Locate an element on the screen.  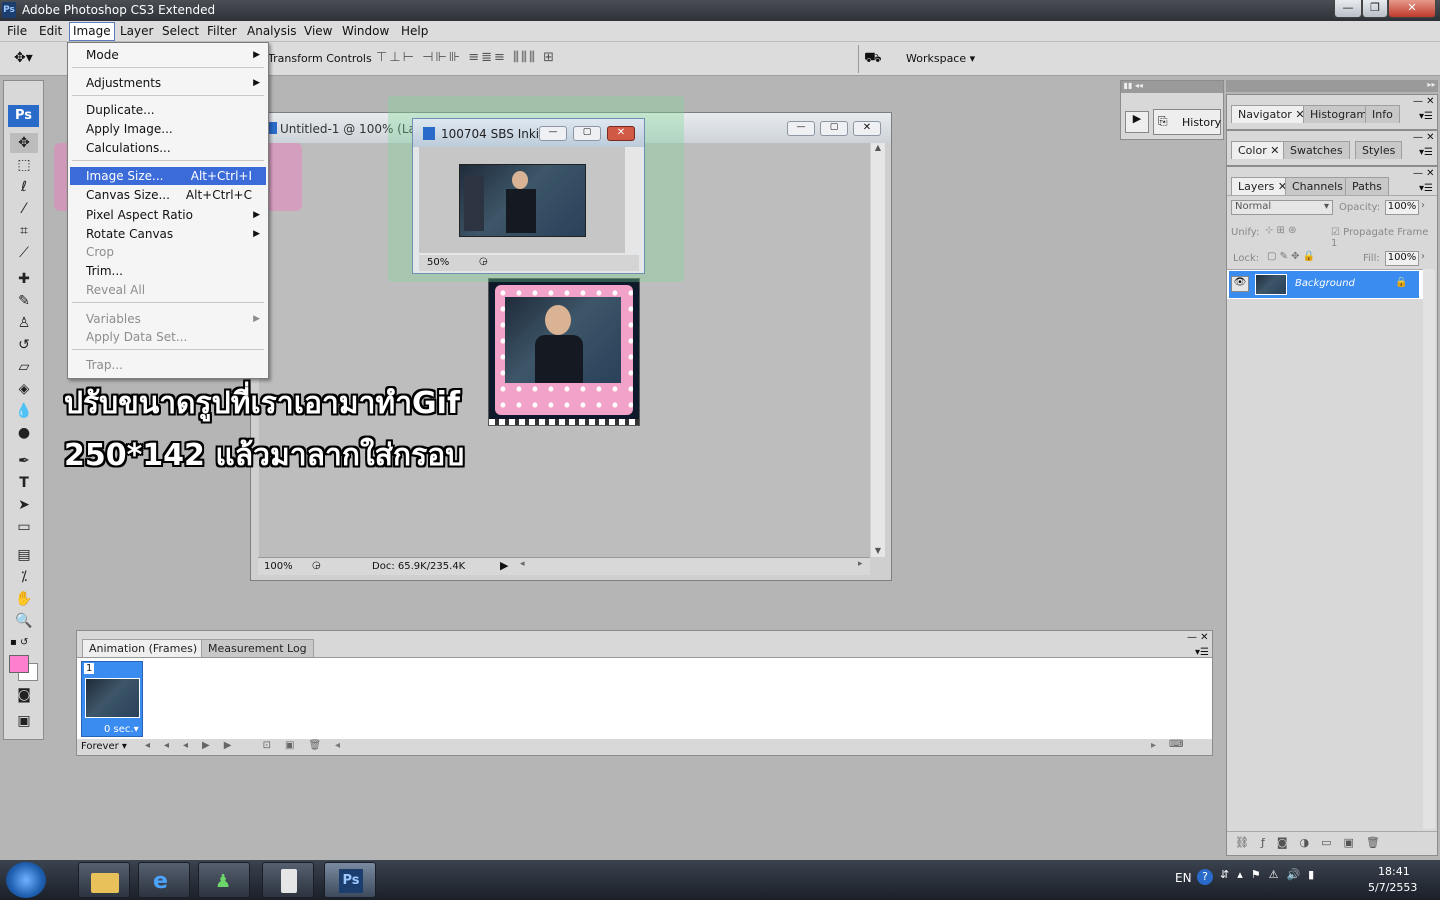
brush-tool-icon: ✎ is located at coordinates (24, 301).